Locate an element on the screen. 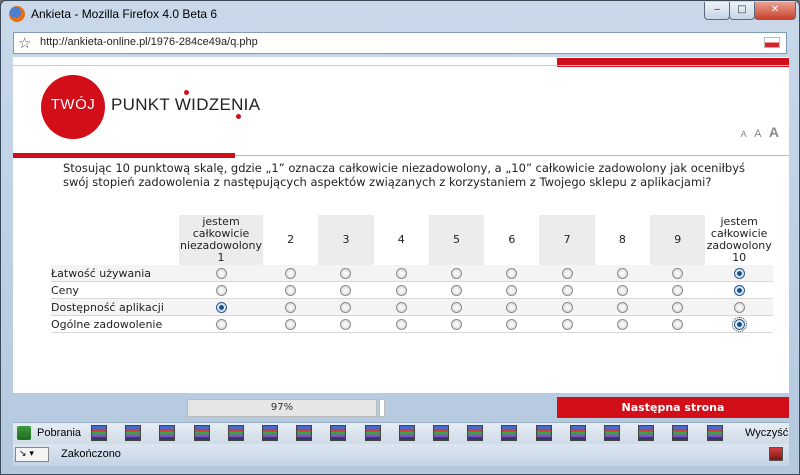 The width and height of the screenshot is (800, 475). matrix-row-label: Dostępność aplikacji is located at coordinates (115, 307).